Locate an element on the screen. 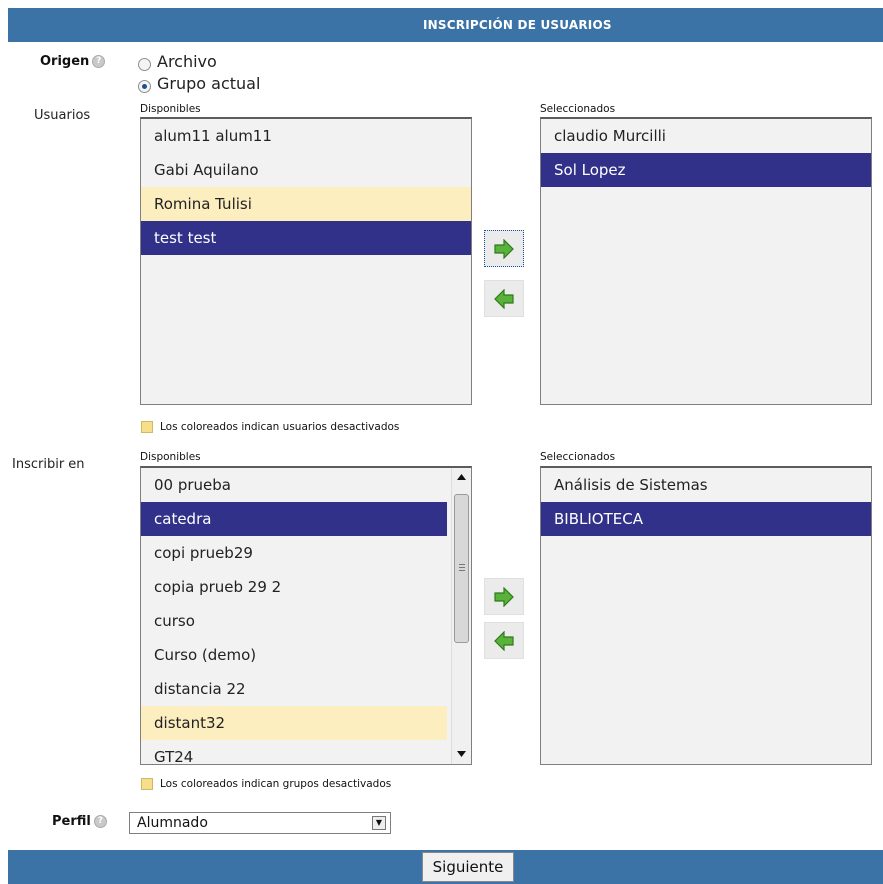  perfil-label-text: Perfil is located at coordinates (71, 821).